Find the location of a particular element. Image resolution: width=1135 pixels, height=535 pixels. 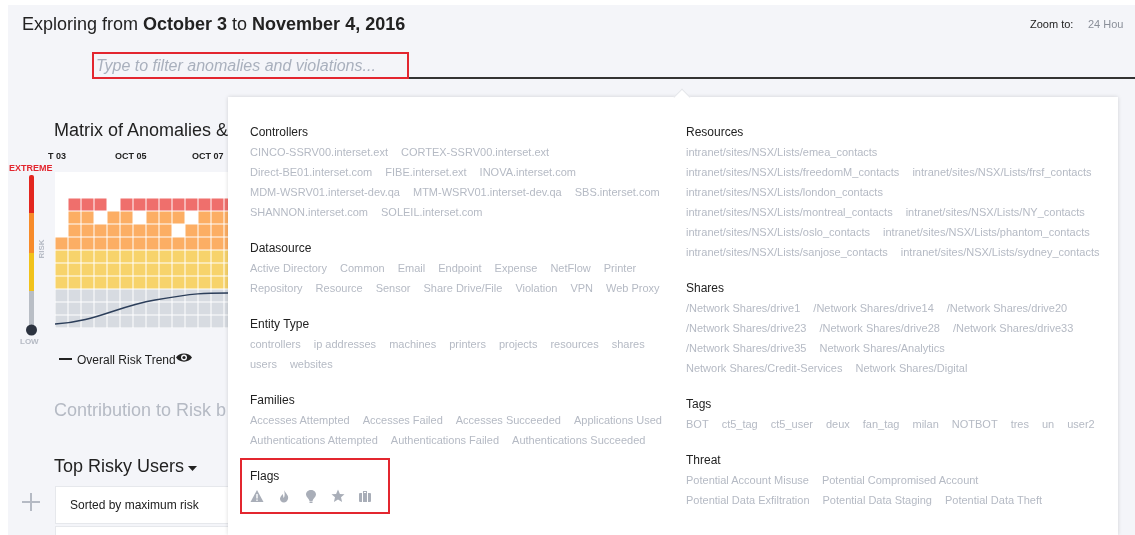

filter-option: milan is located at coordinates (925, 424).